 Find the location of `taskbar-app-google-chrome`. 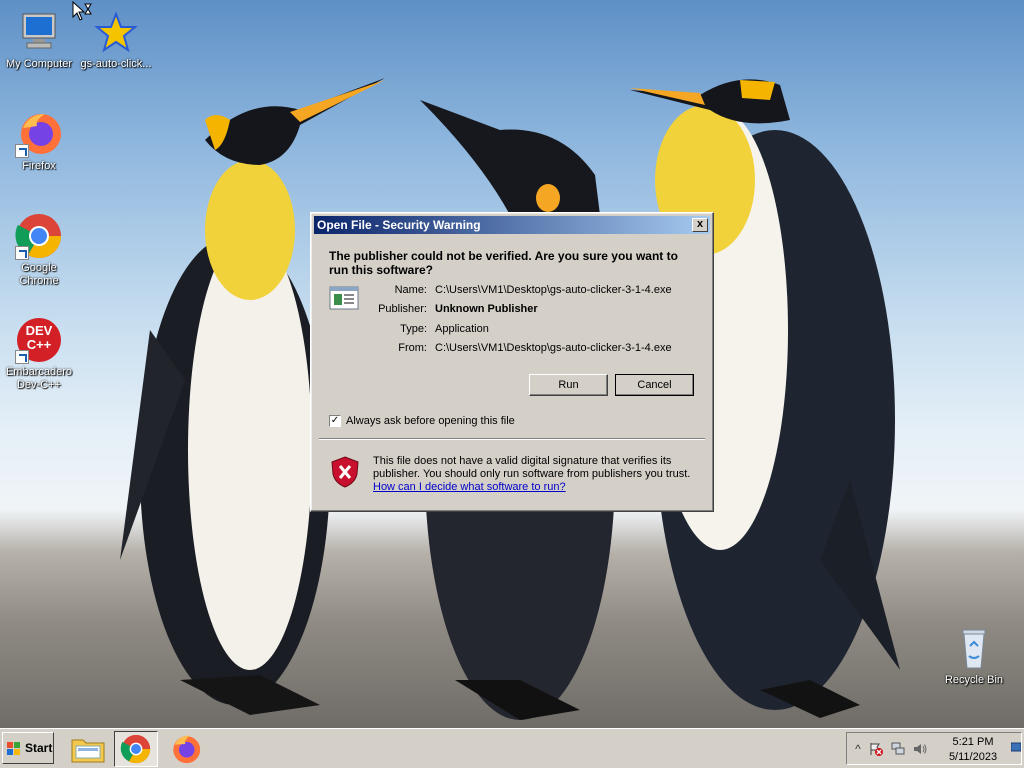

taskbar-app-google-chrome is located at coordinates (136, 749).